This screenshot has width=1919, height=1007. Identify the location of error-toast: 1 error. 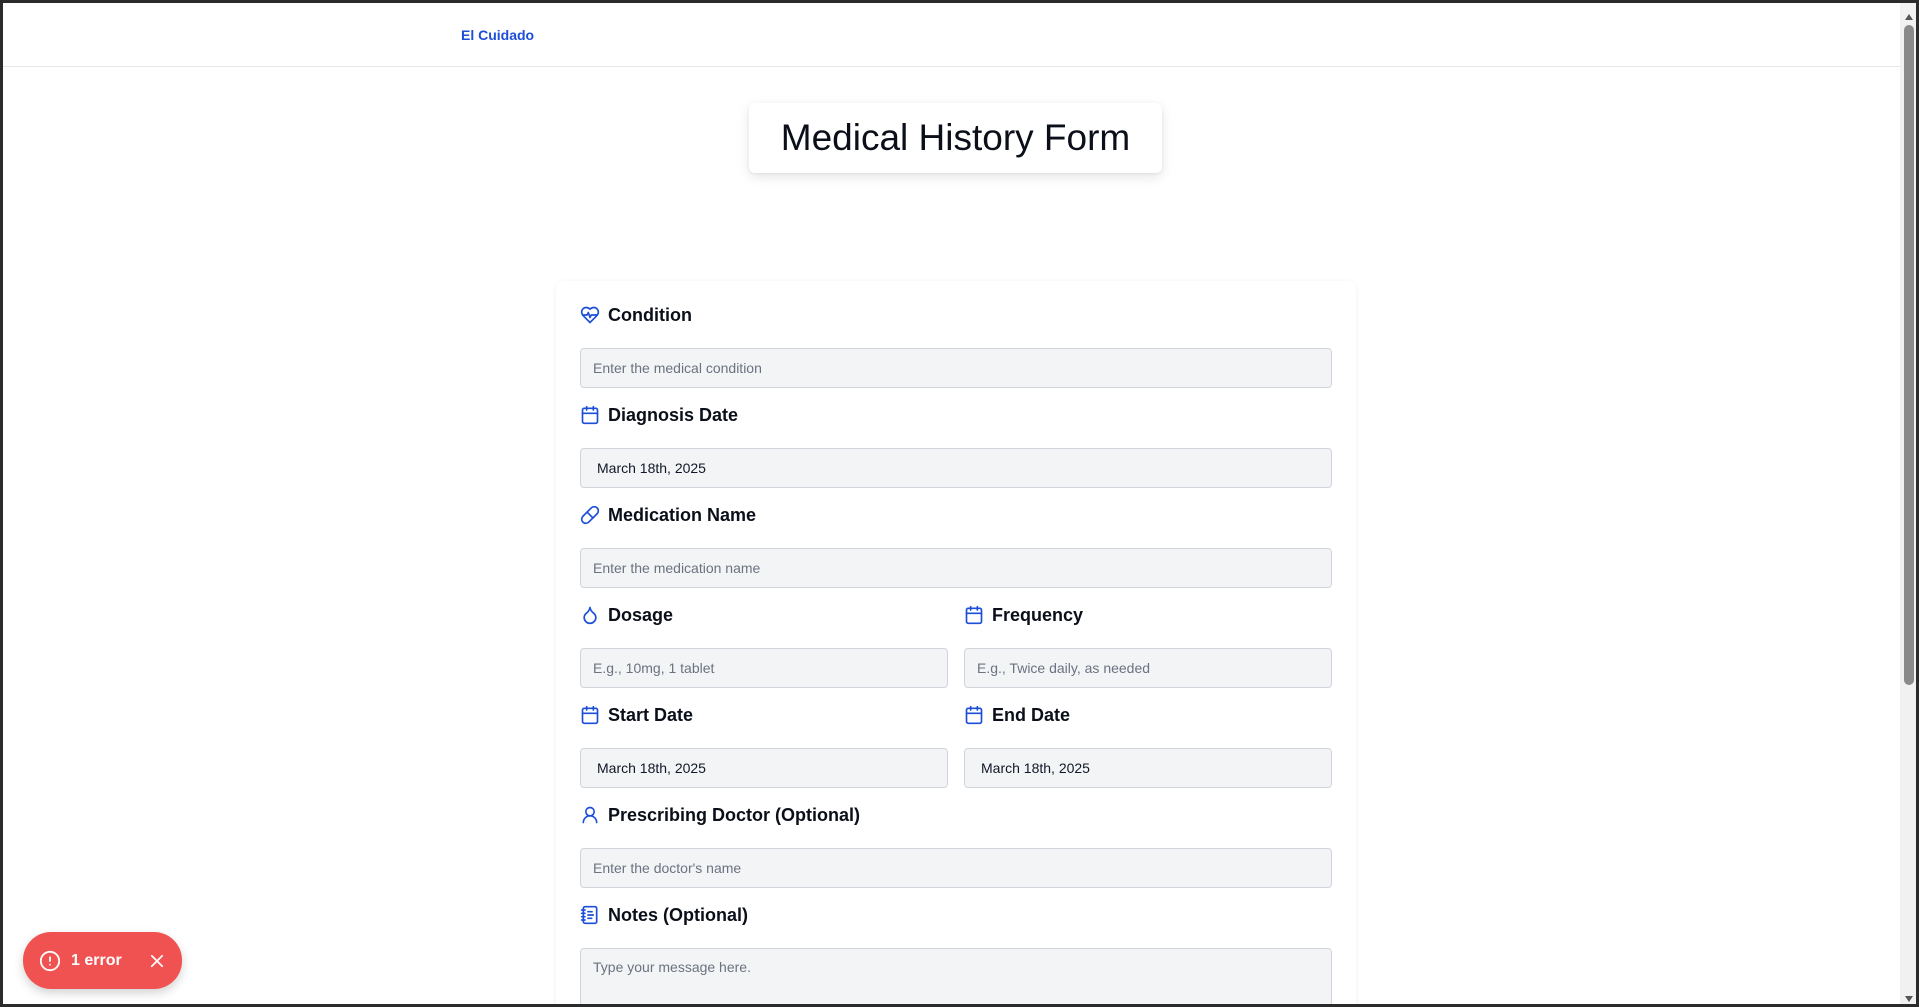
(102, 960).